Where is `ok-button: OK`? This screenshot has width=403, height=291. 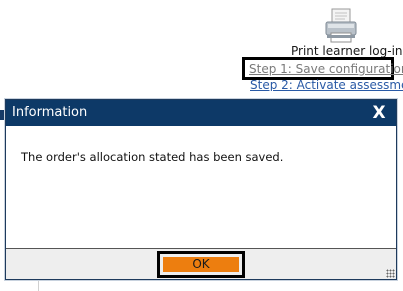
ok-button: OK is located at coordinates (201, 264).